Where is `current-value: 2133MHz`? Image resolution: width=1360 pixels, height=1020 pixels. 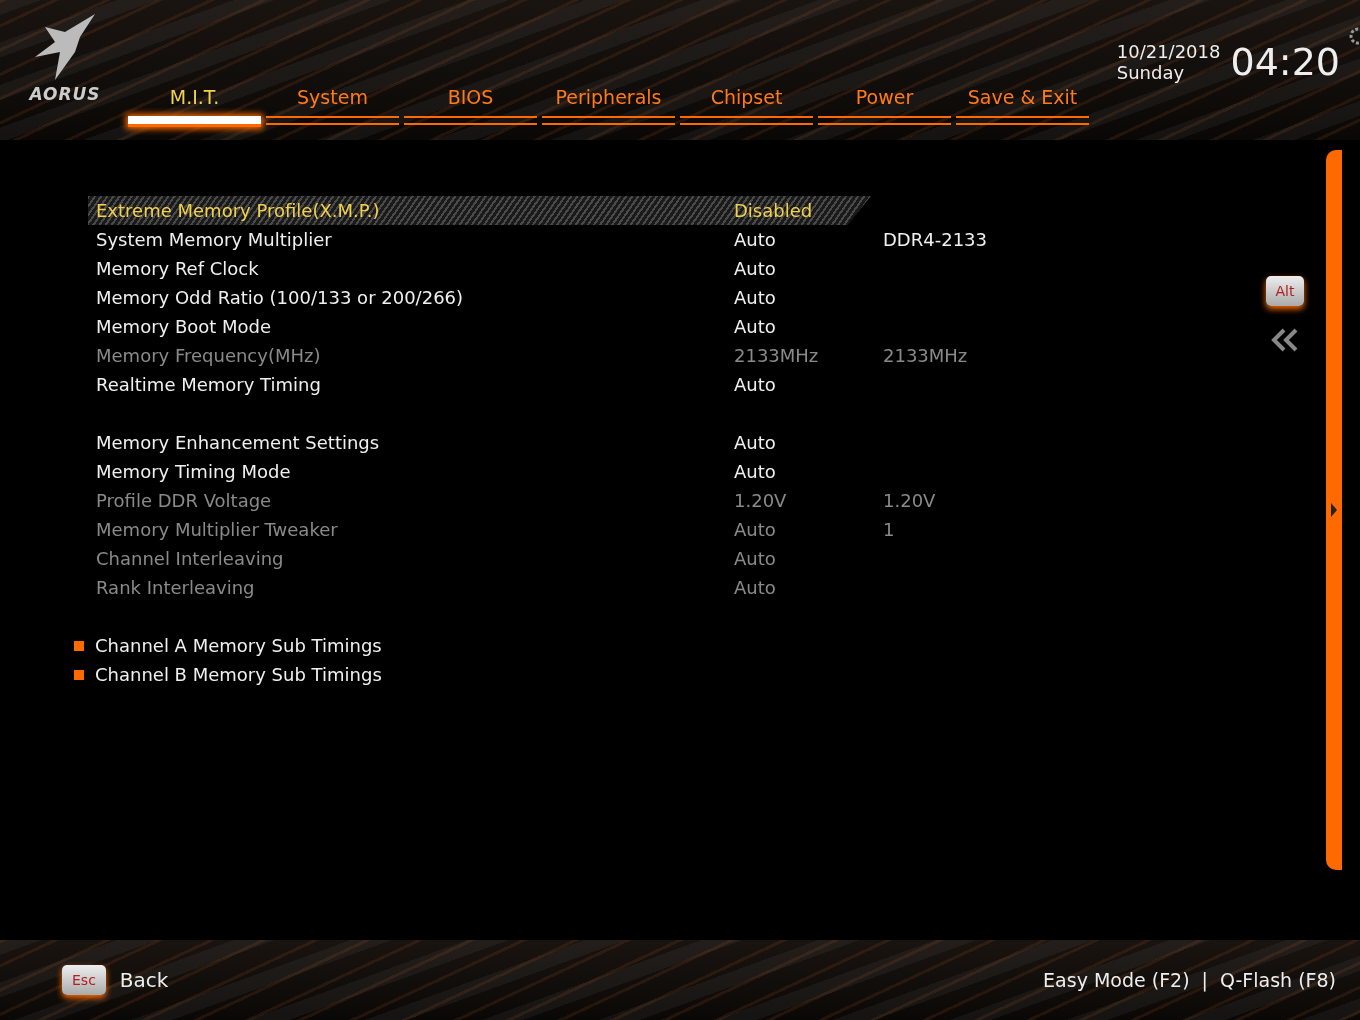 current-value: 2133MHz is located at coordinates (926, 355).